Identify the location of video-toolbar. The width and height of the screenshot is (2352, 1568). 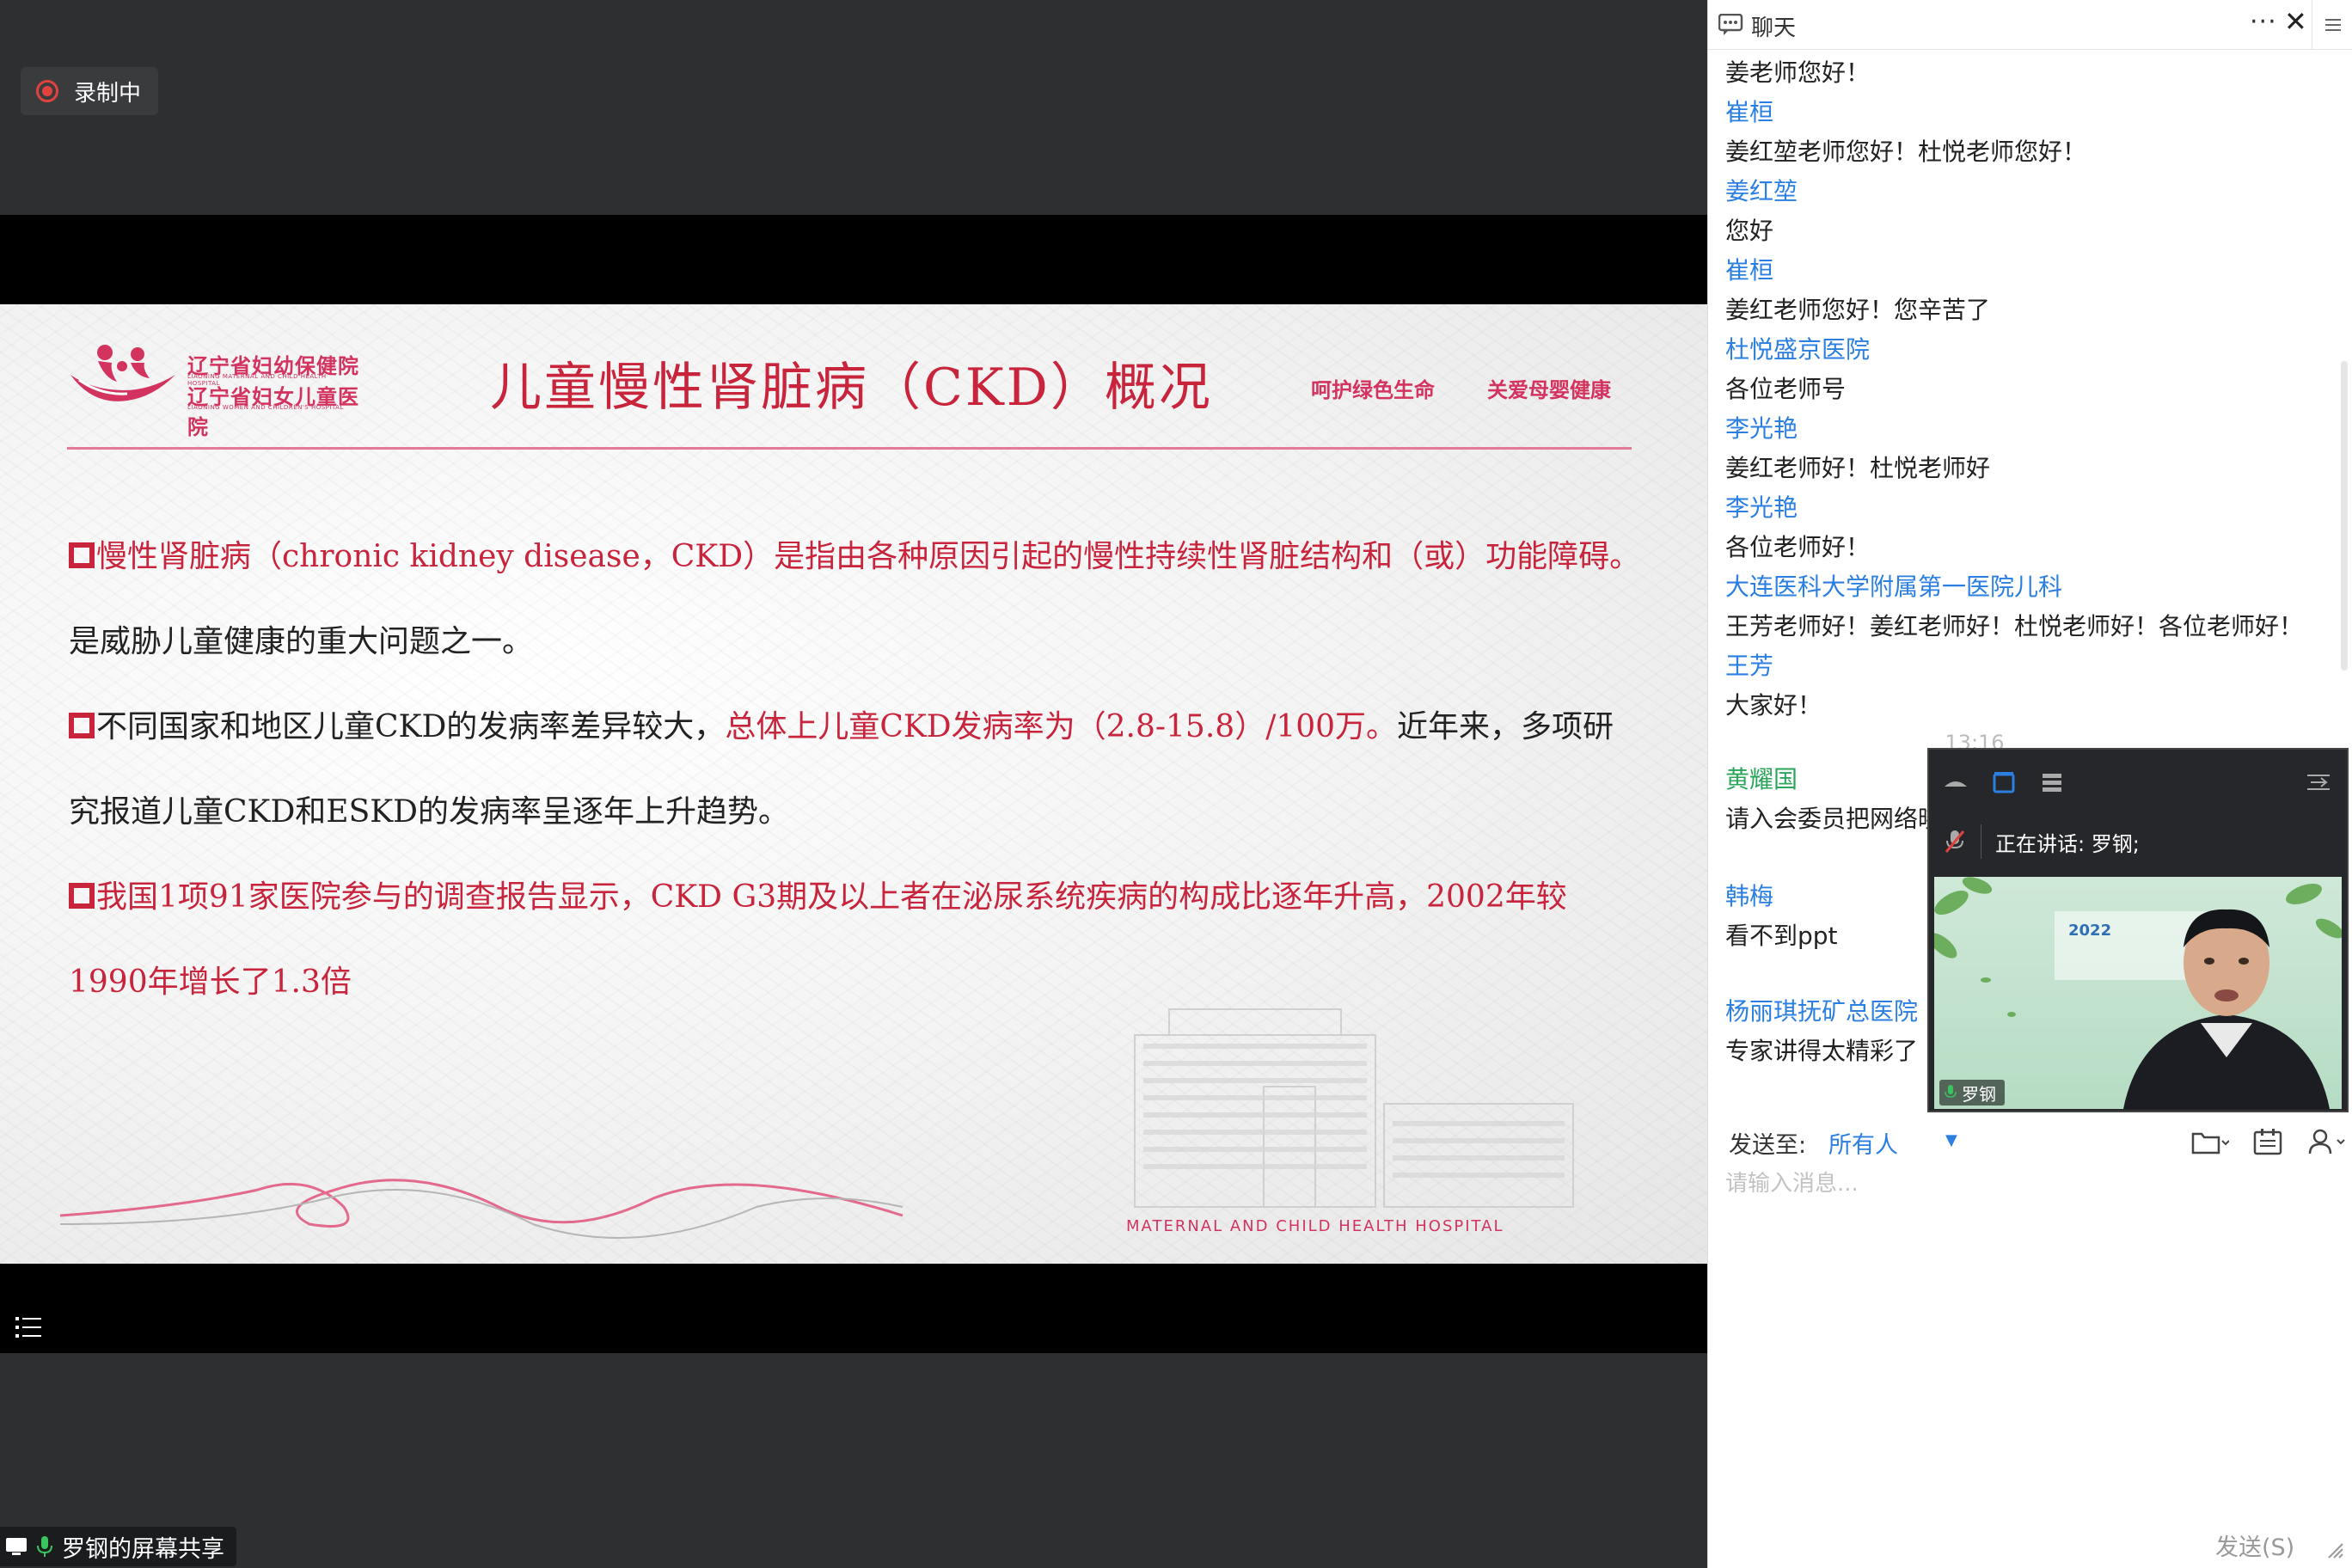
(2138, 782).